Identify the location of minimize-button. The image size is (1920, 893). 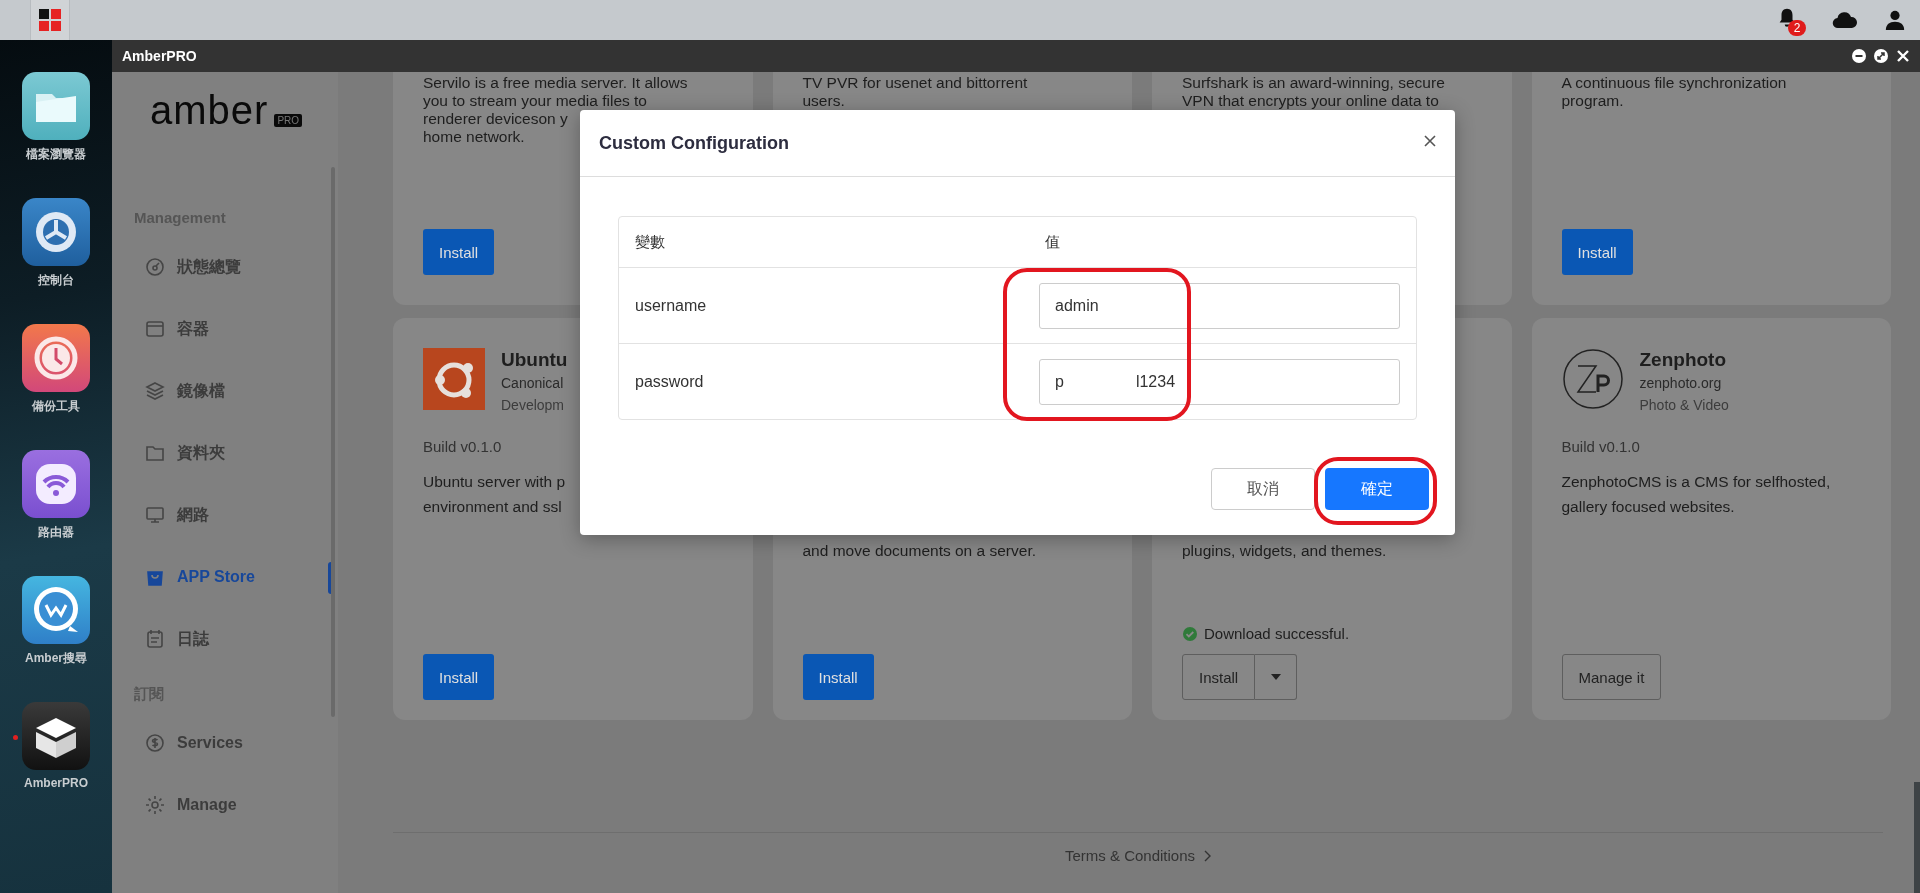
(1859, 56).